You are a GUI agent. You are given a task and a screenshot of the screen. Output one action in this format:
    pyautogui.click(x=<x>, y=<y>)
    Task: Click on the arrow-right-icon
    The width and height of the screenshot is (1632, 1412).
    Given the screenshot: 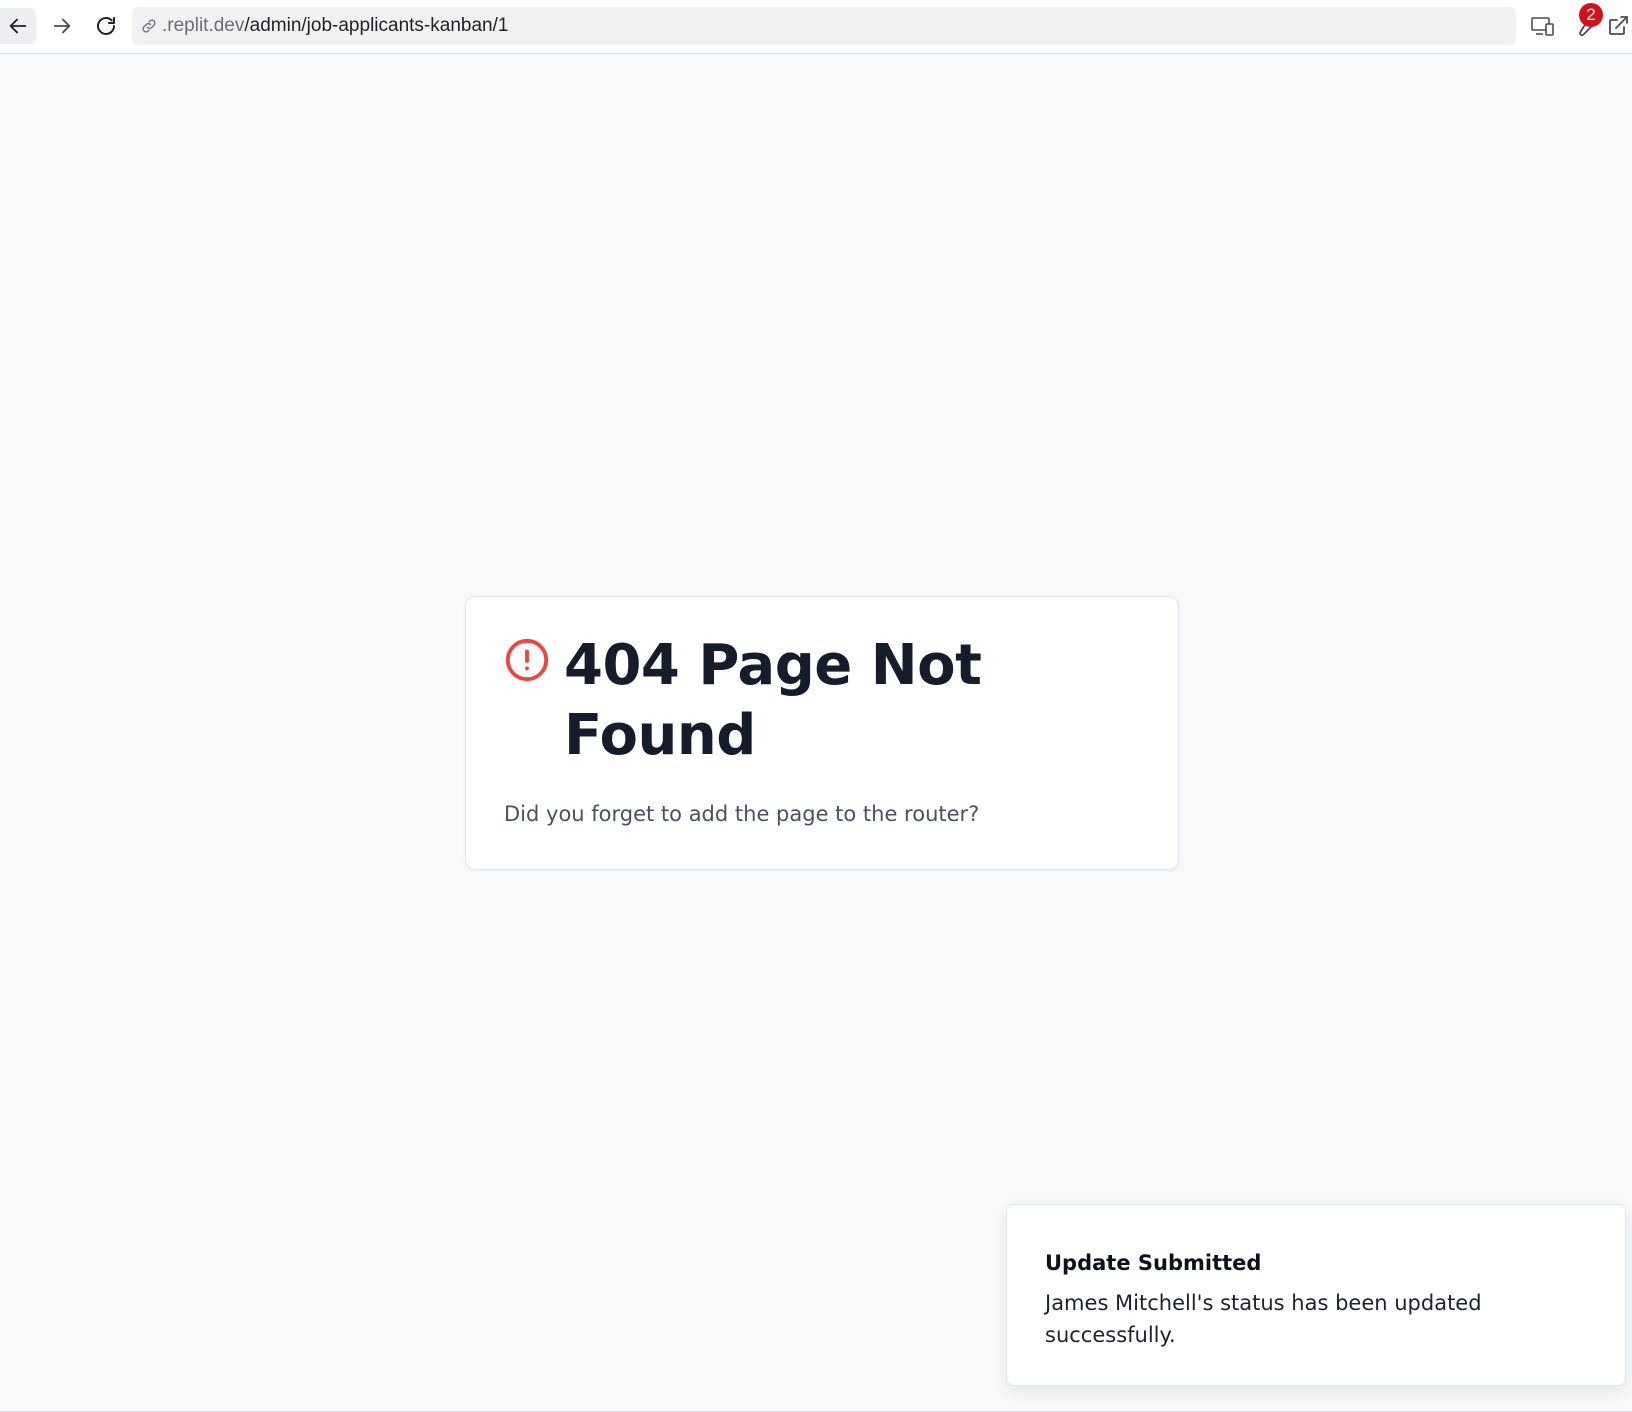 What is the action you would take?
    pyautogui.click(x=62, y=26)
    